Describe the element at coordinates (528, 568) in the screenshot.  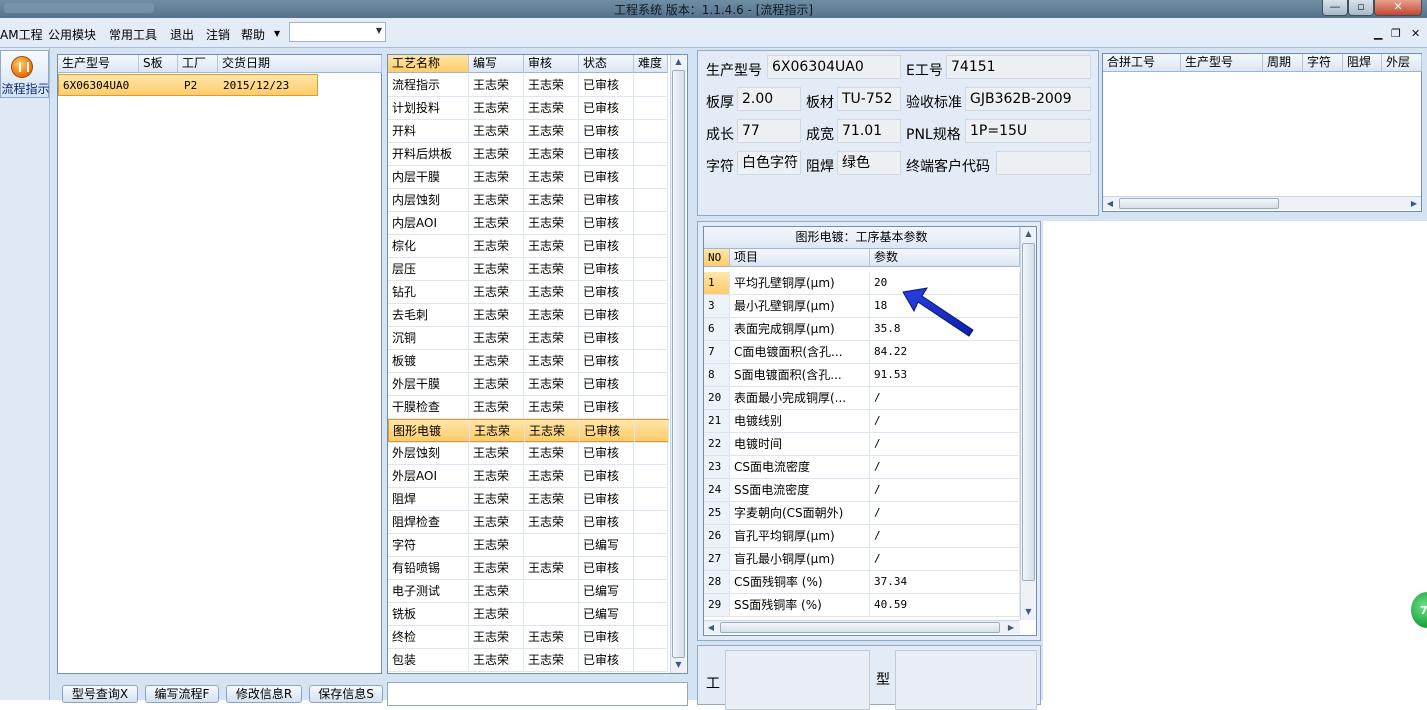
I see `table-row: 有铅喷锡 王志荣 王志荣 已审核` at that location.